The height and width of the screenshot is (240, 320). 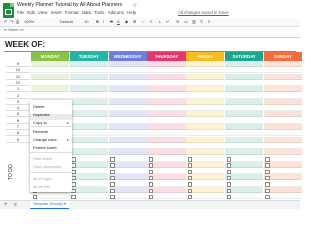 What do you see at coordinates (99, 12) in the screenshot?
I see `menu-tools: Tools` at bounding box center [99, 12].